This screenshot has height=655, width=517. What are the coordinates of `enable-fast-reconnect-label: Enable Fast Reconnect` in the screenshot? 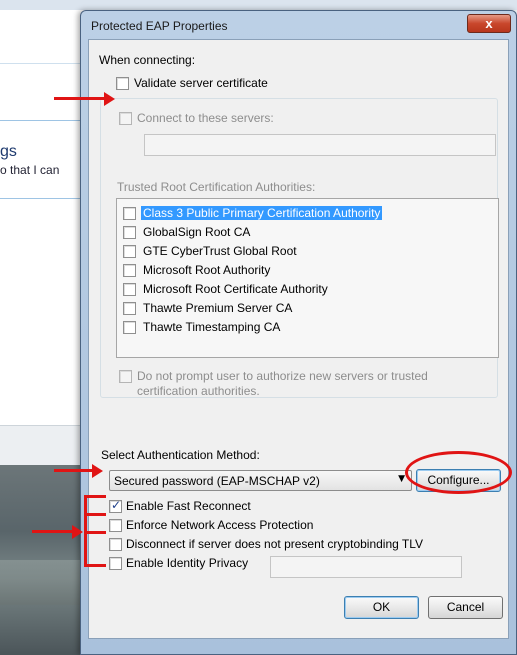 It's located at (188, 506).